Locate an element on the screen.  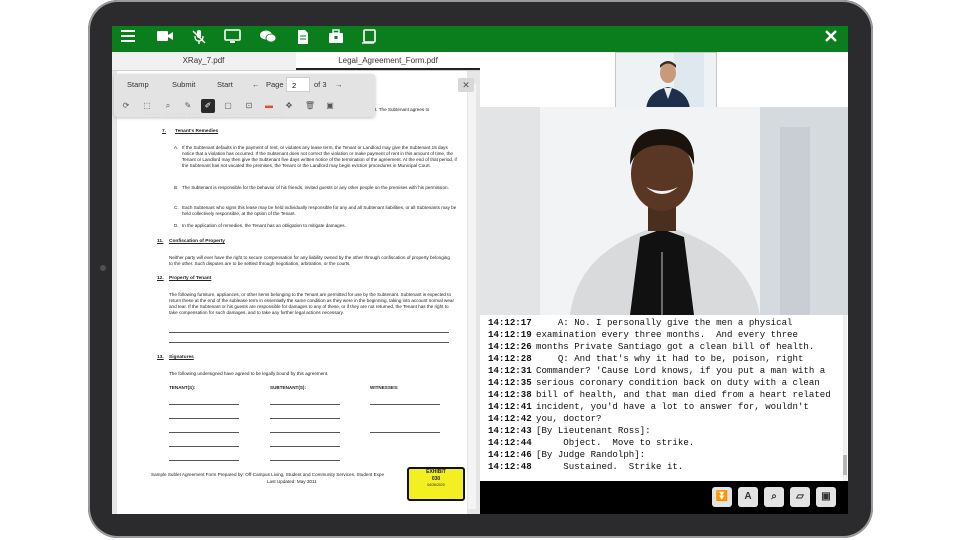
witnesses-header: WITNESSES: is located at coordinates (384, 387).